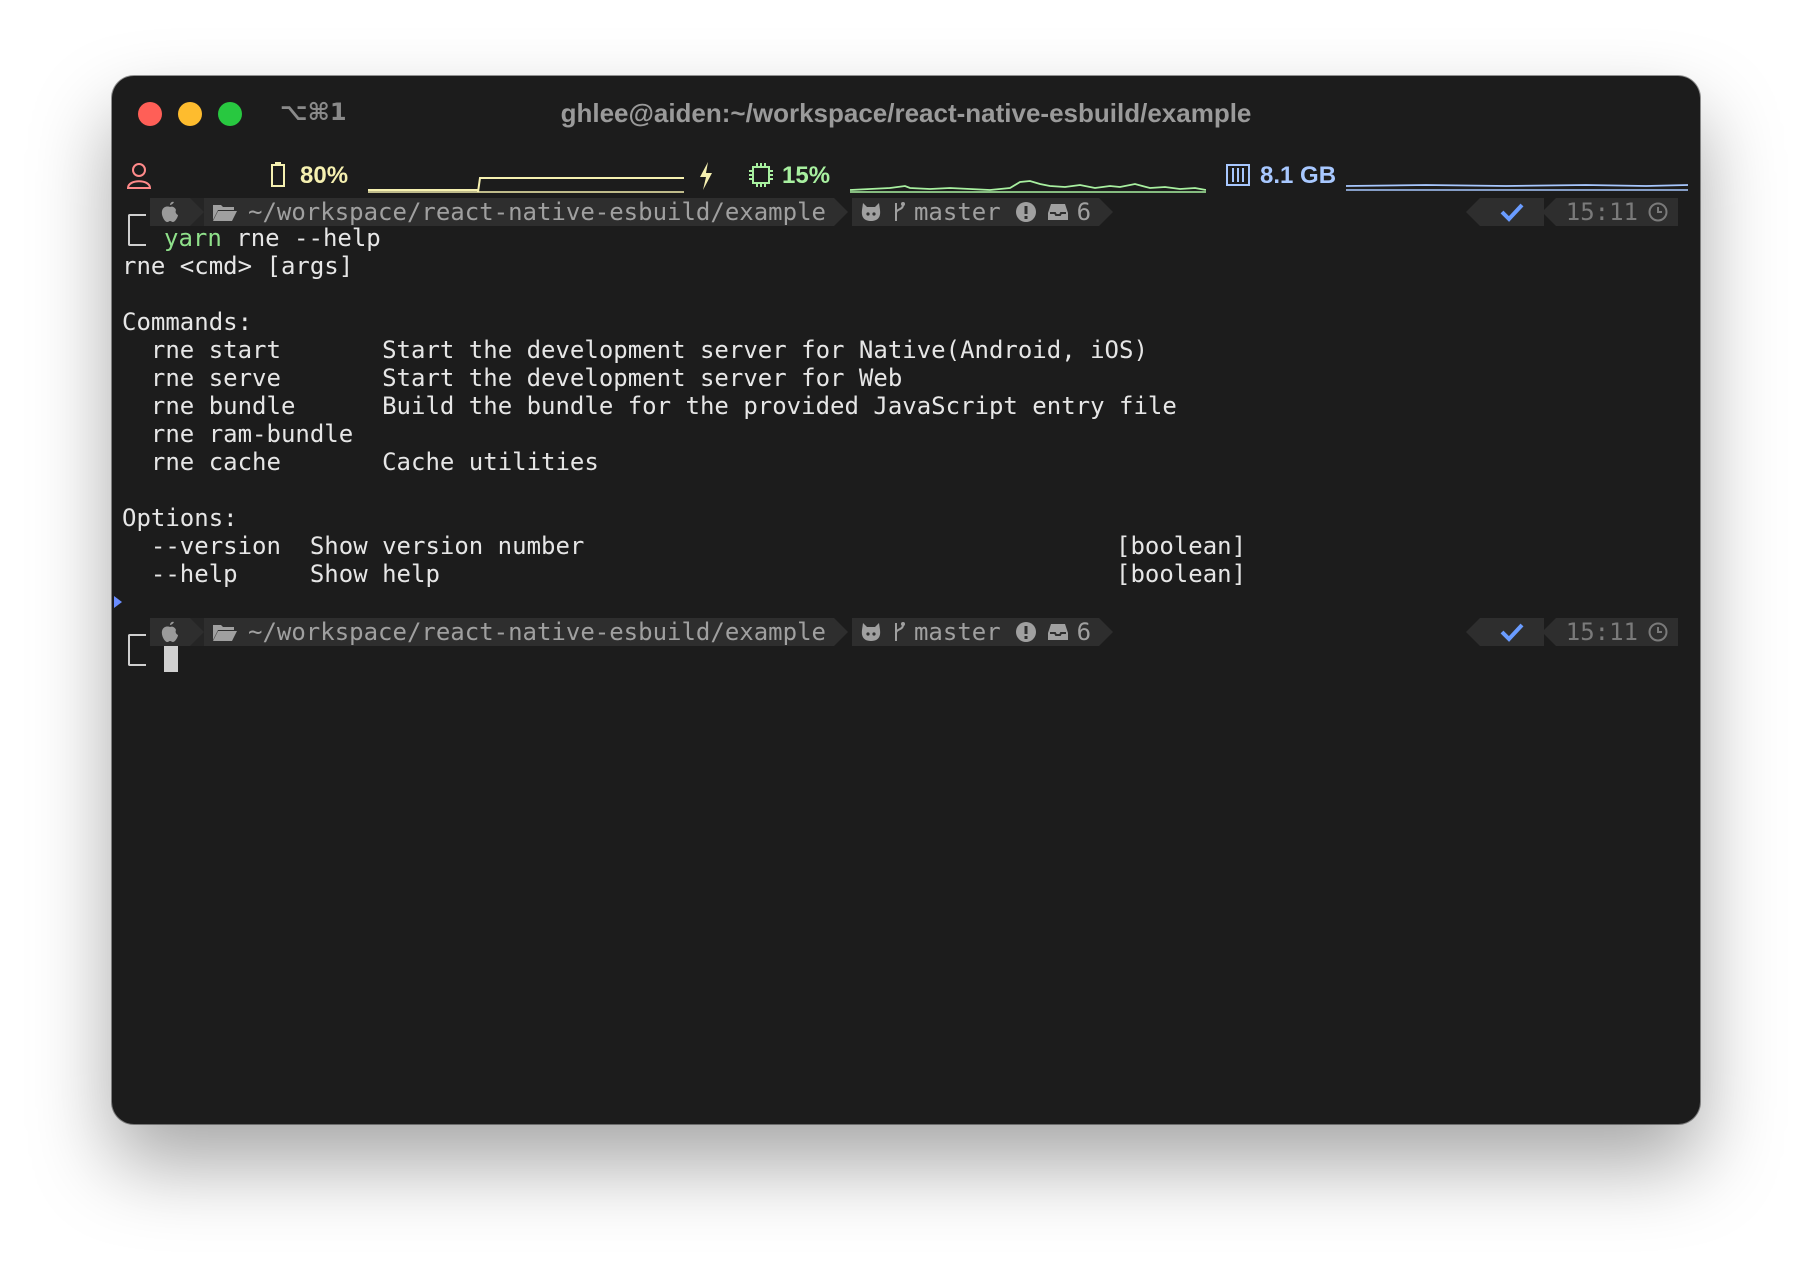 The width and height of the screenshot is (1812, 1274). Describe the element at coordinates (490, 462) in the screenshot. I see `command-desc: Cache utilities` at that location.